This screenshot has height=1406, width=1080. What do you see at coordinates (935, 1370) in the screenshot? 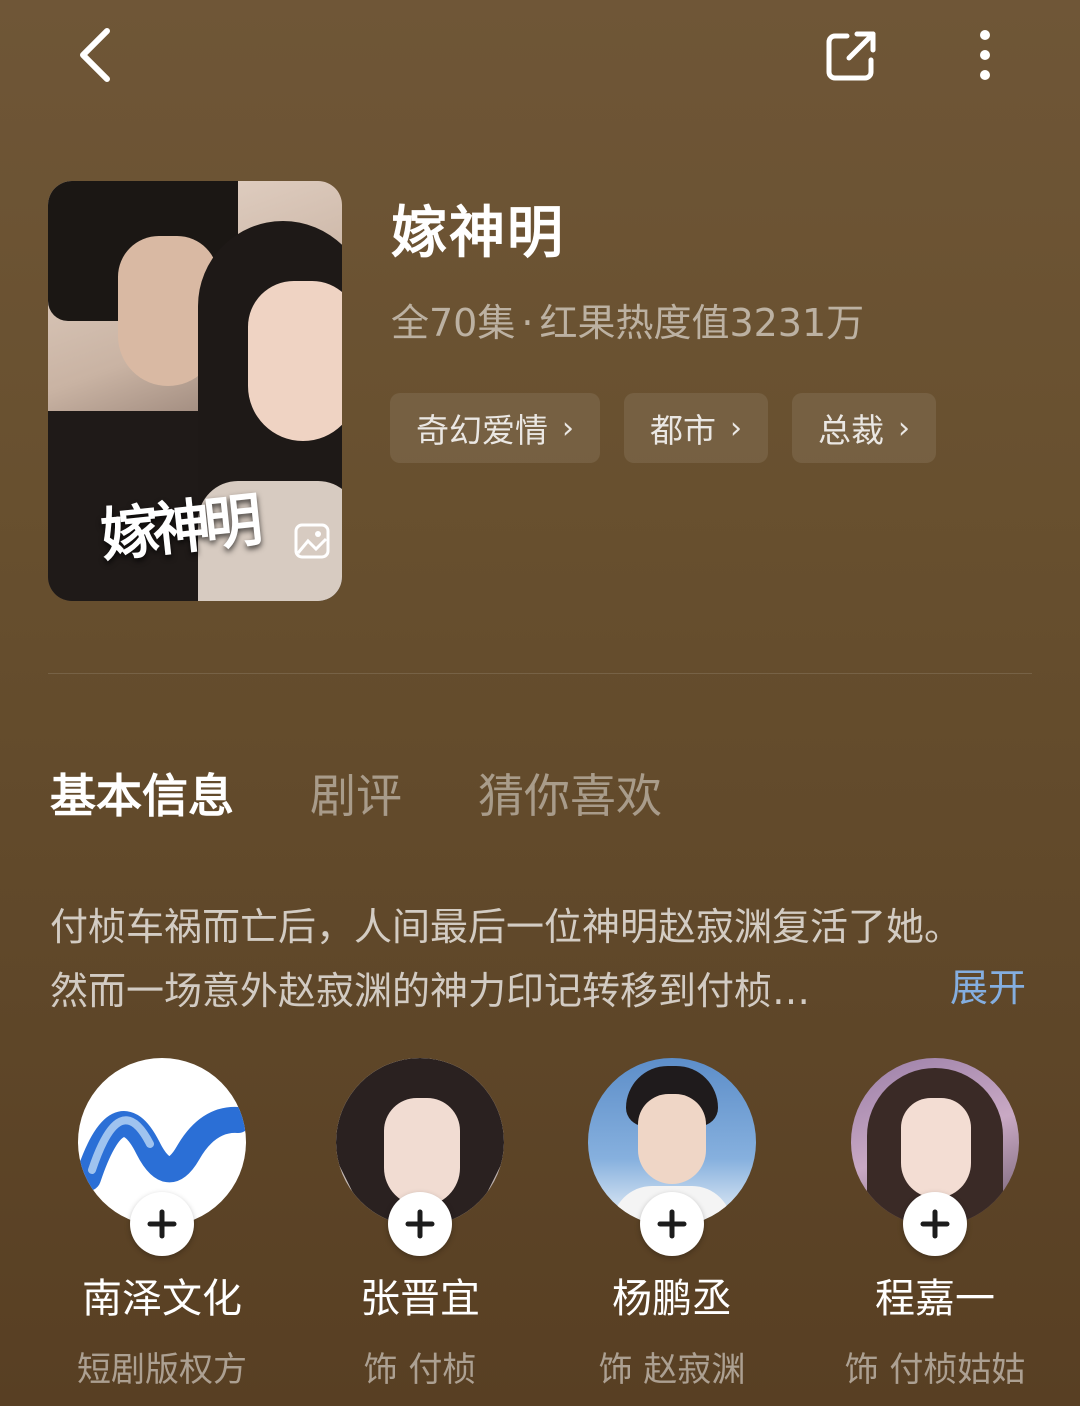
I see `cast-role: 饰 付桢姑姑` at bounding box center [935, 1370].